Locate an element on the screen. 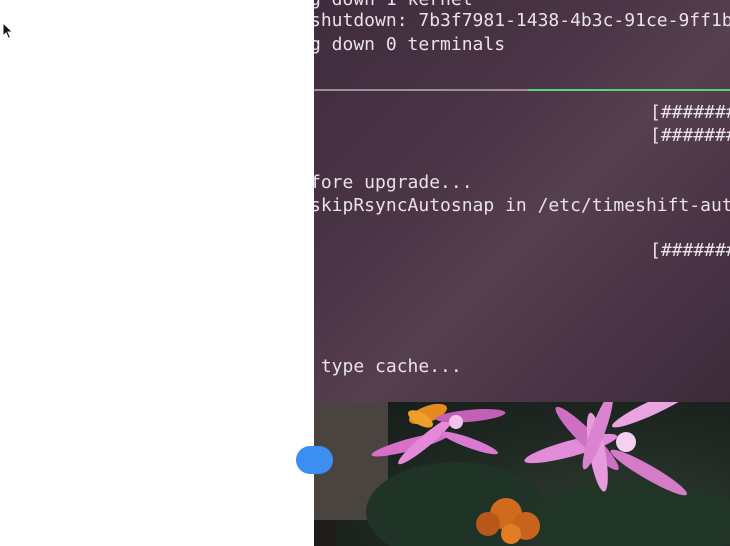  terminal-line: g down 0 terminals is located at coordinates (410, 44).